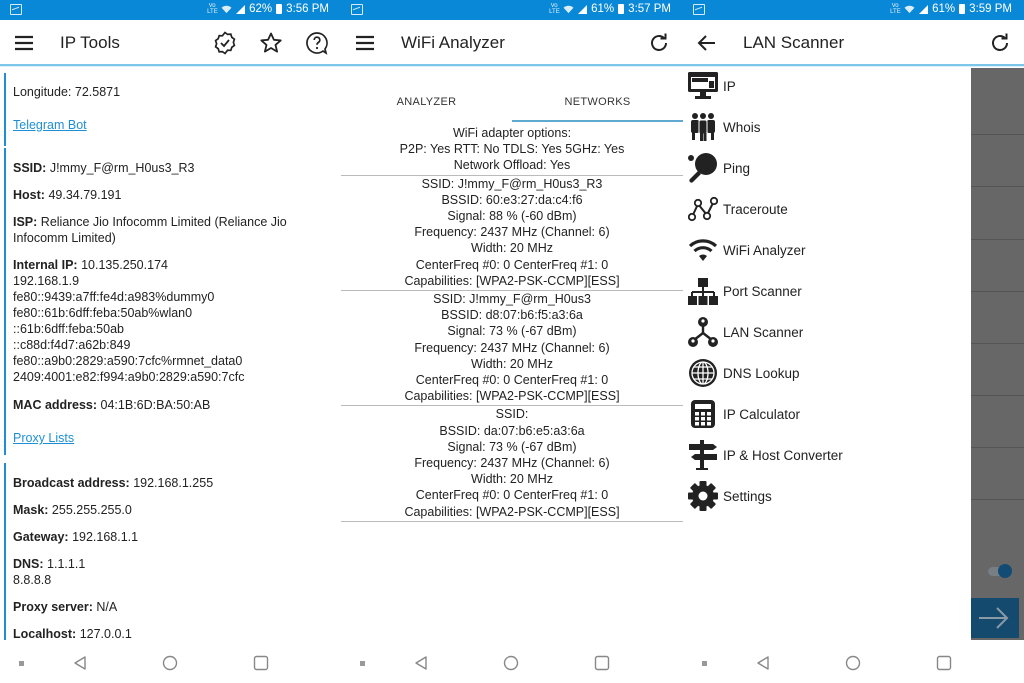 Image resolution: width=1024 pixels, height=683 pixels. I want to click on status-bar: Vo LTE 62% 3:56 PM, so click(170, 10).